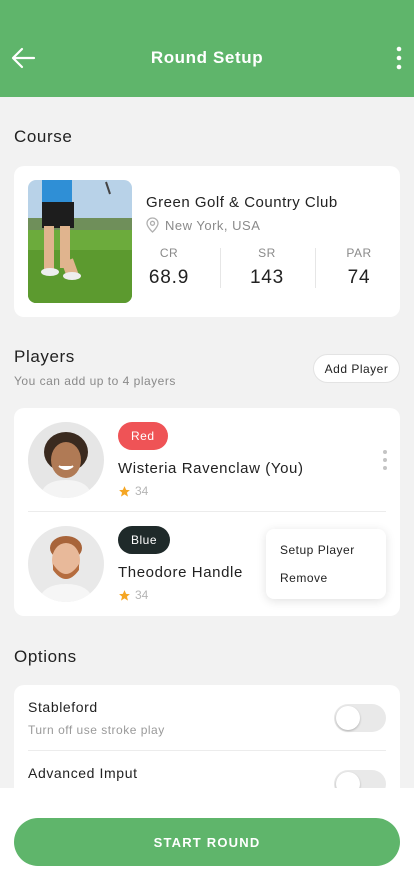  I want to click on app-header: Round Setup, so click(207, 48).